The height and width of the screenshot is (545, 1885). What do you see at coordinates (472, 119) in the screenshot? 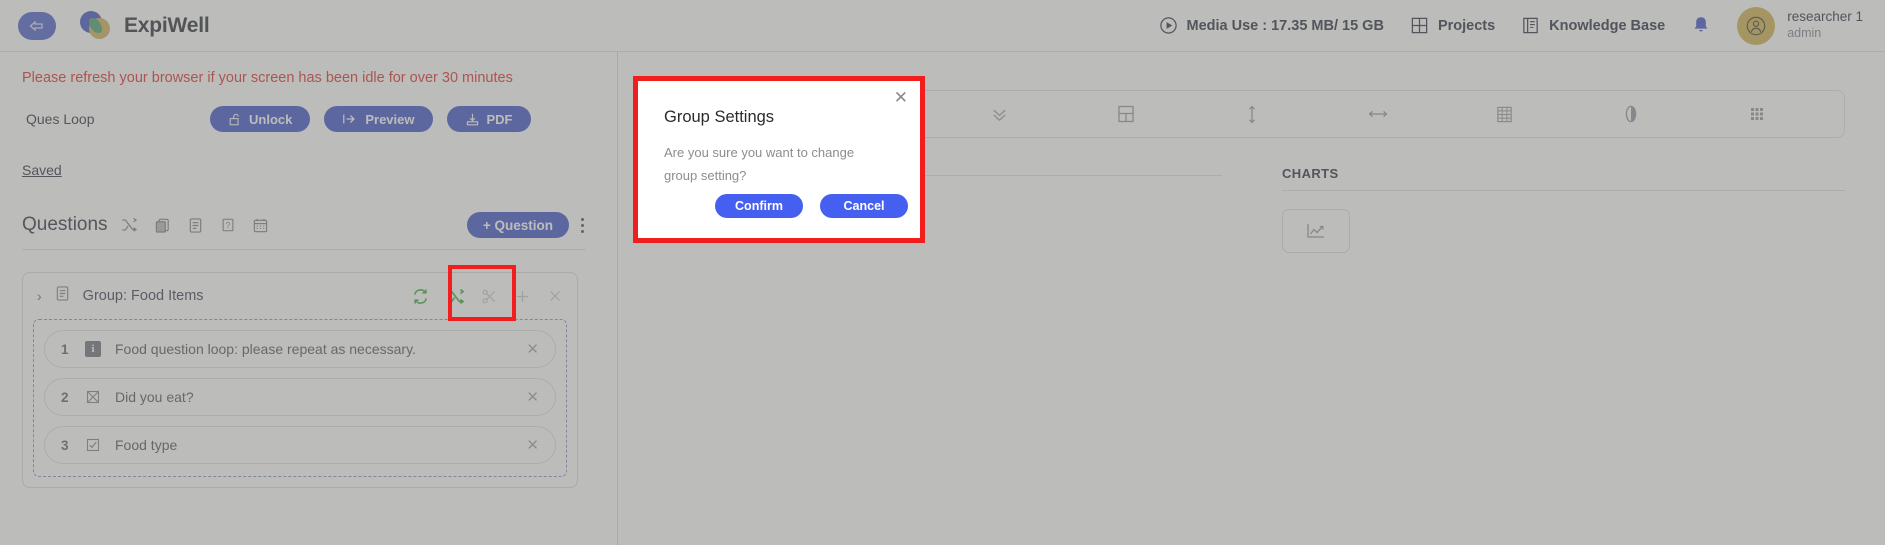
I see `pdf-icon` at bounding box center [472, 119].